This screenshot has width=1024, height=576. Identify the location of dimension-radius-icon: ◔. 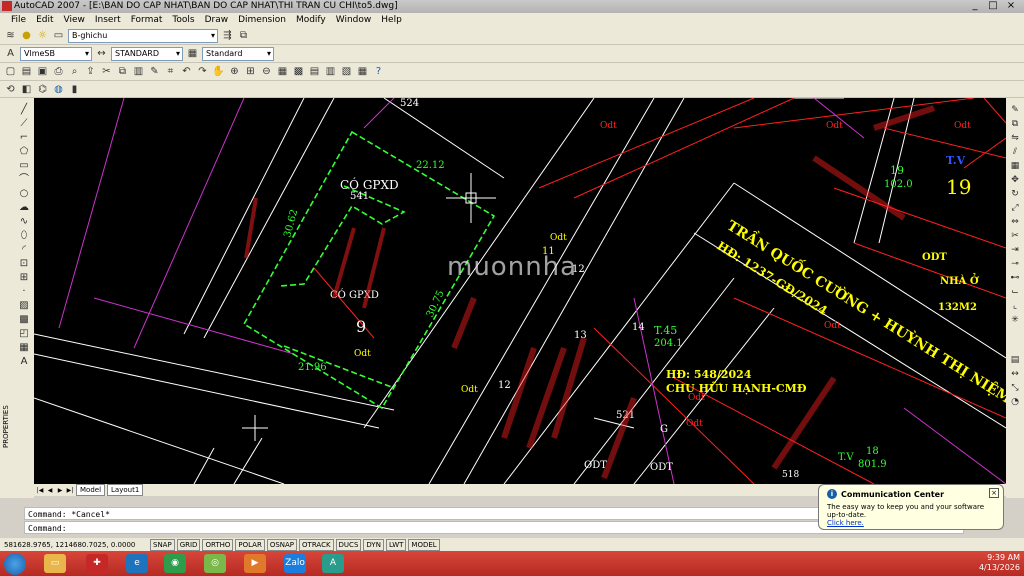
(1015, 402).